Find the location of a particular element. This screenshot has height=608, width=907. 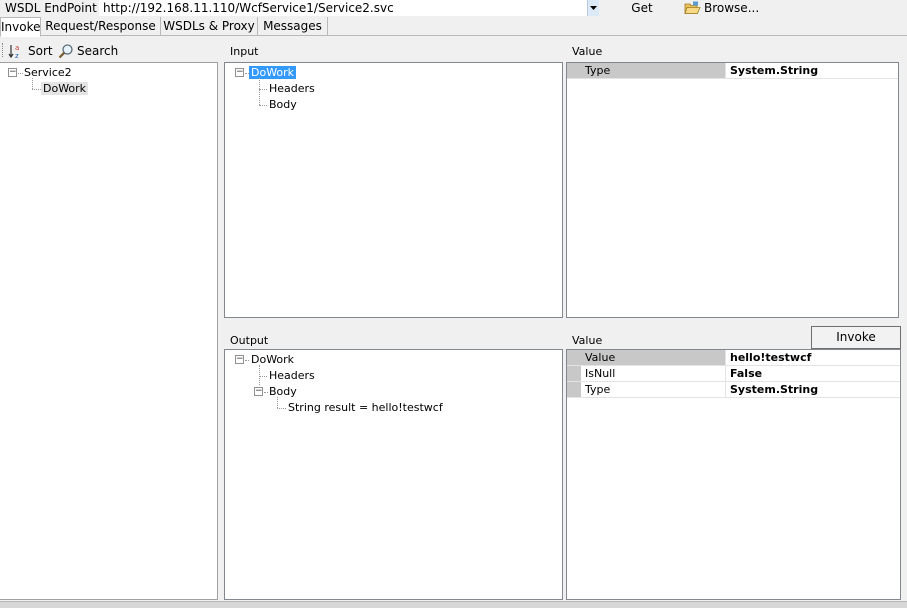

sort-label: Sort is located at coordinates (40, 51).